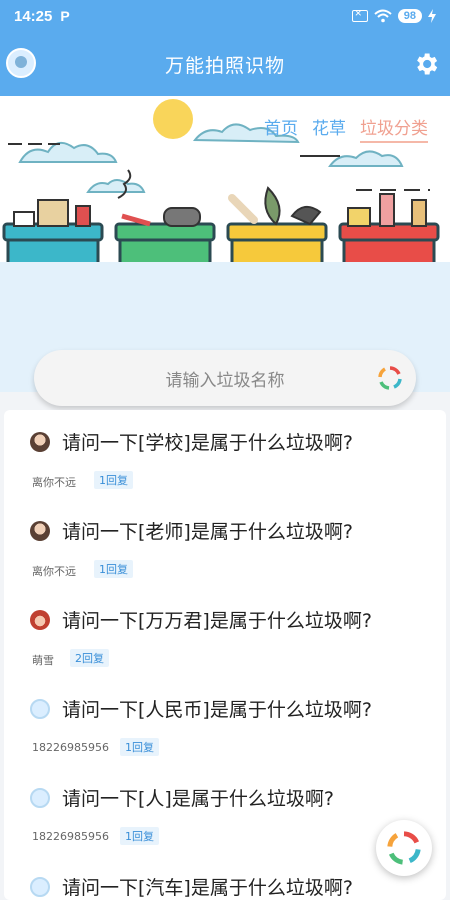  Describe the element at coordinates (198, 799) in the screenshot. I see `question-text: 请问一下[人]是属于什么垃圾啊?` at that location.